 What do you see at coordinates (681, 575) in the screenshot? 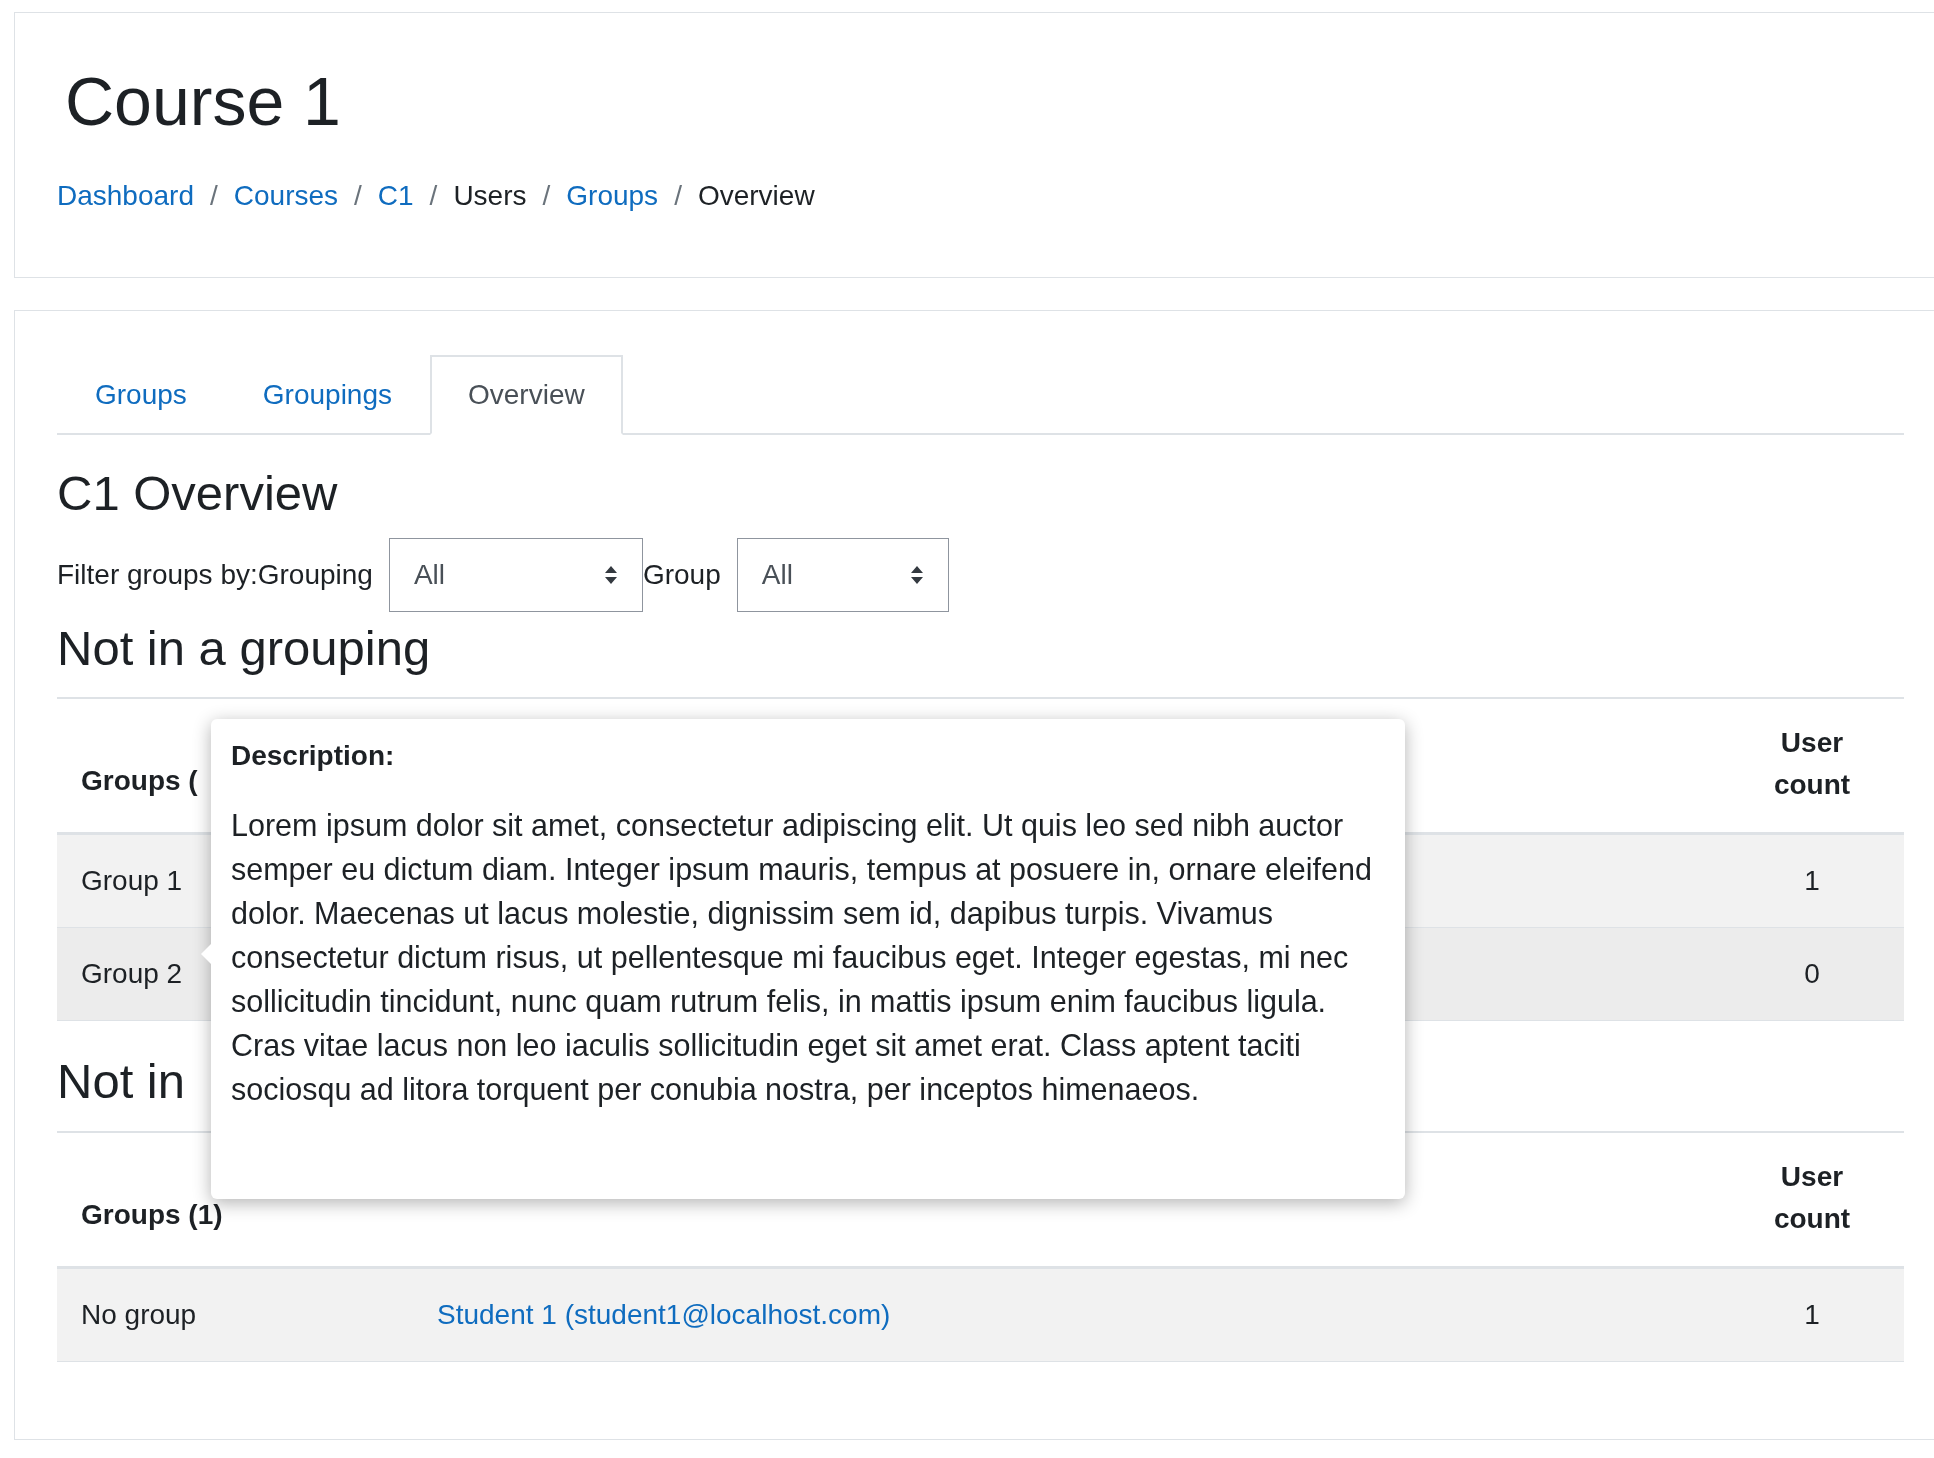
I see `group-label: Group` at bounding box center [681, 575].